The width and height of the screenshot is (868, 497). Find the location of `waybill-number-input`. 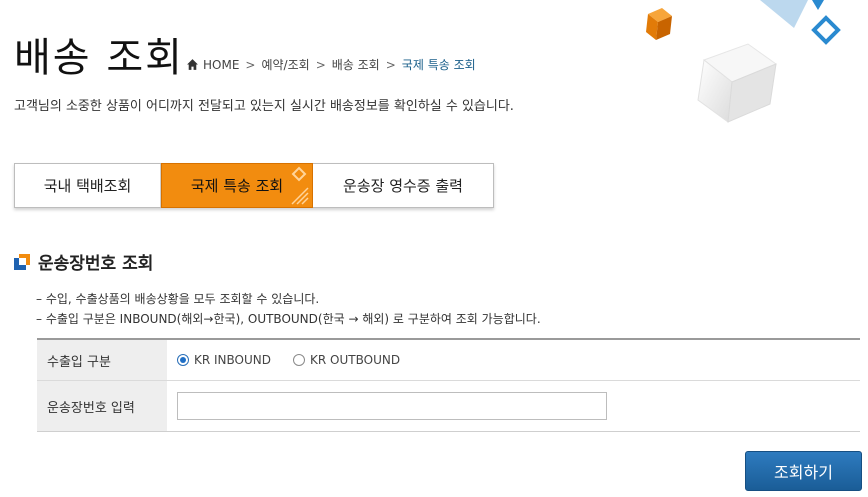

waybill-number-input is located at coordinates (392, 406).